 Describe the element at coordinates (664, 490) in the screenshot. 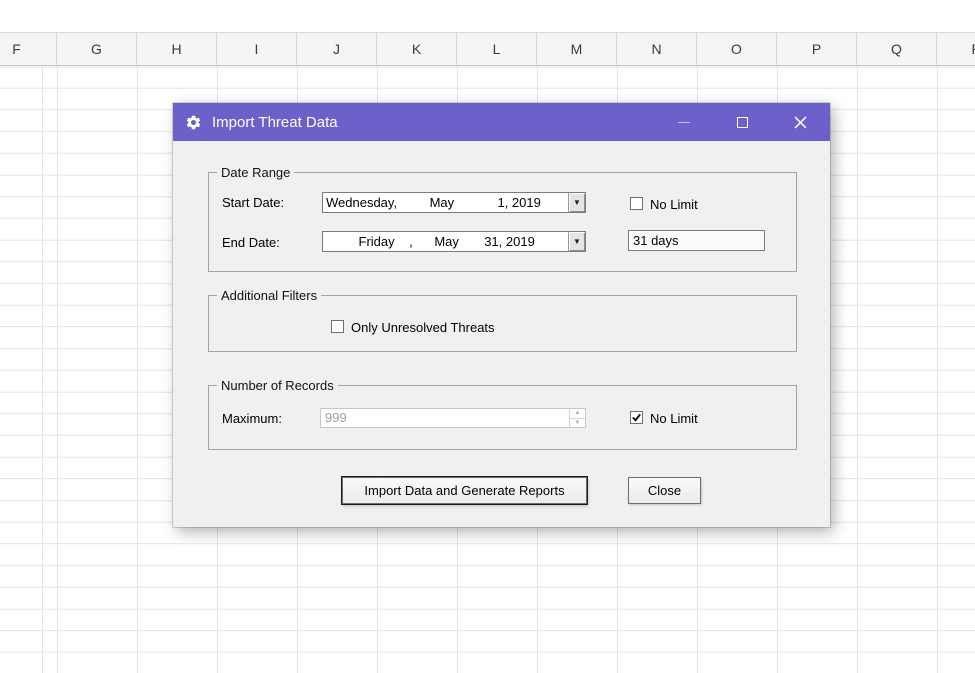

I see `close-dialog-button: Close` at that location.